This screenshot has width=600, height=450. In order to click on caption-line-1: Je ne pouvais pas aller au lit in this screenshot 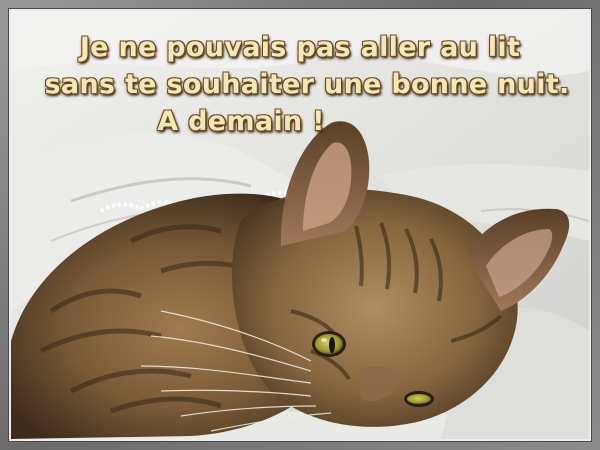, I will do `click(300, 47)`.